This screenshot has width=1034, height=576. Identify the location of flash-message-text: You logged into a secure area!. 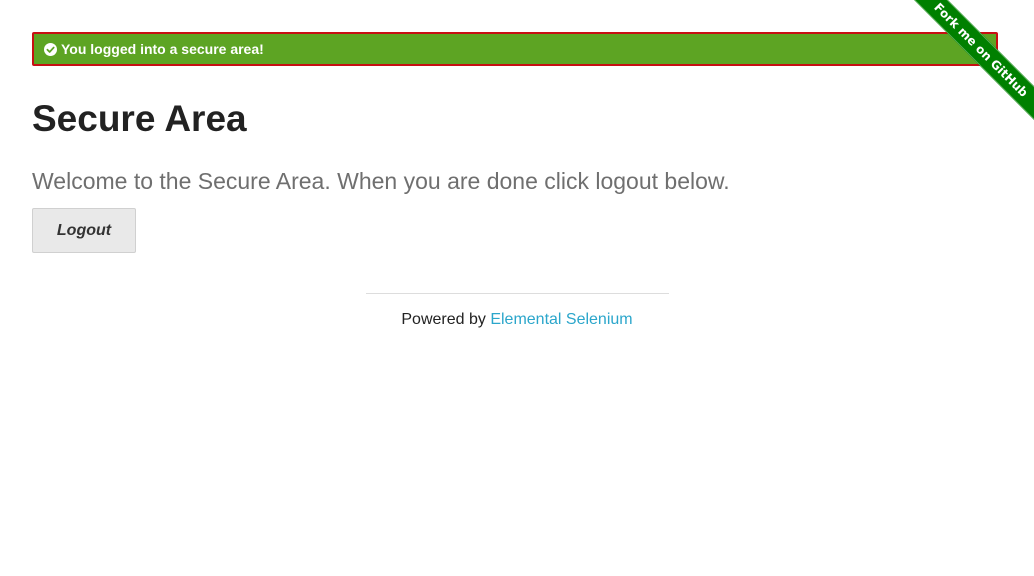
(162, 49).